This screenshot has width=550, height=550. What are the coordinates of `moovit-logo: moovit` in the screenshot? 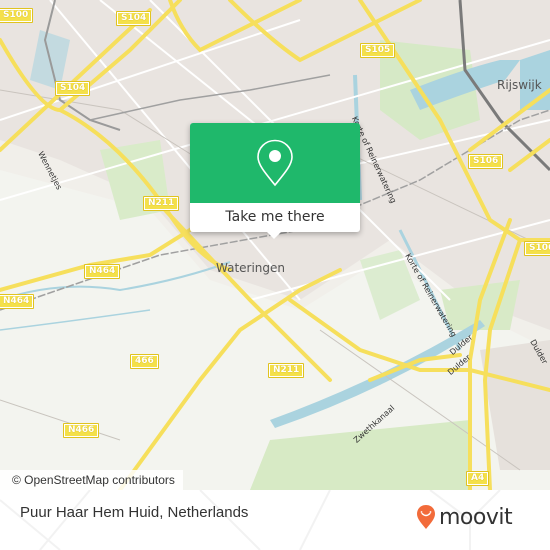 It's located at (464, 517).